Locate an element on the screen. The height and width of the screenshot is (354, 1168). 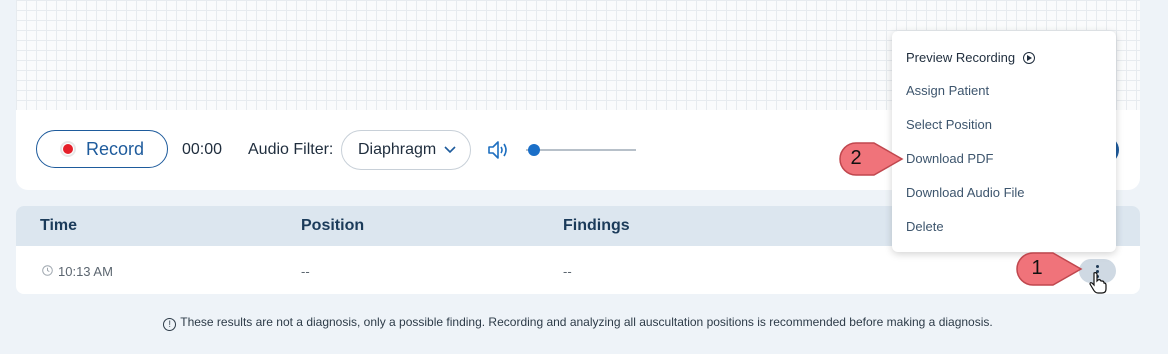
menu-item-download-audio: Download Audio File is located at coordinates (965, 192).